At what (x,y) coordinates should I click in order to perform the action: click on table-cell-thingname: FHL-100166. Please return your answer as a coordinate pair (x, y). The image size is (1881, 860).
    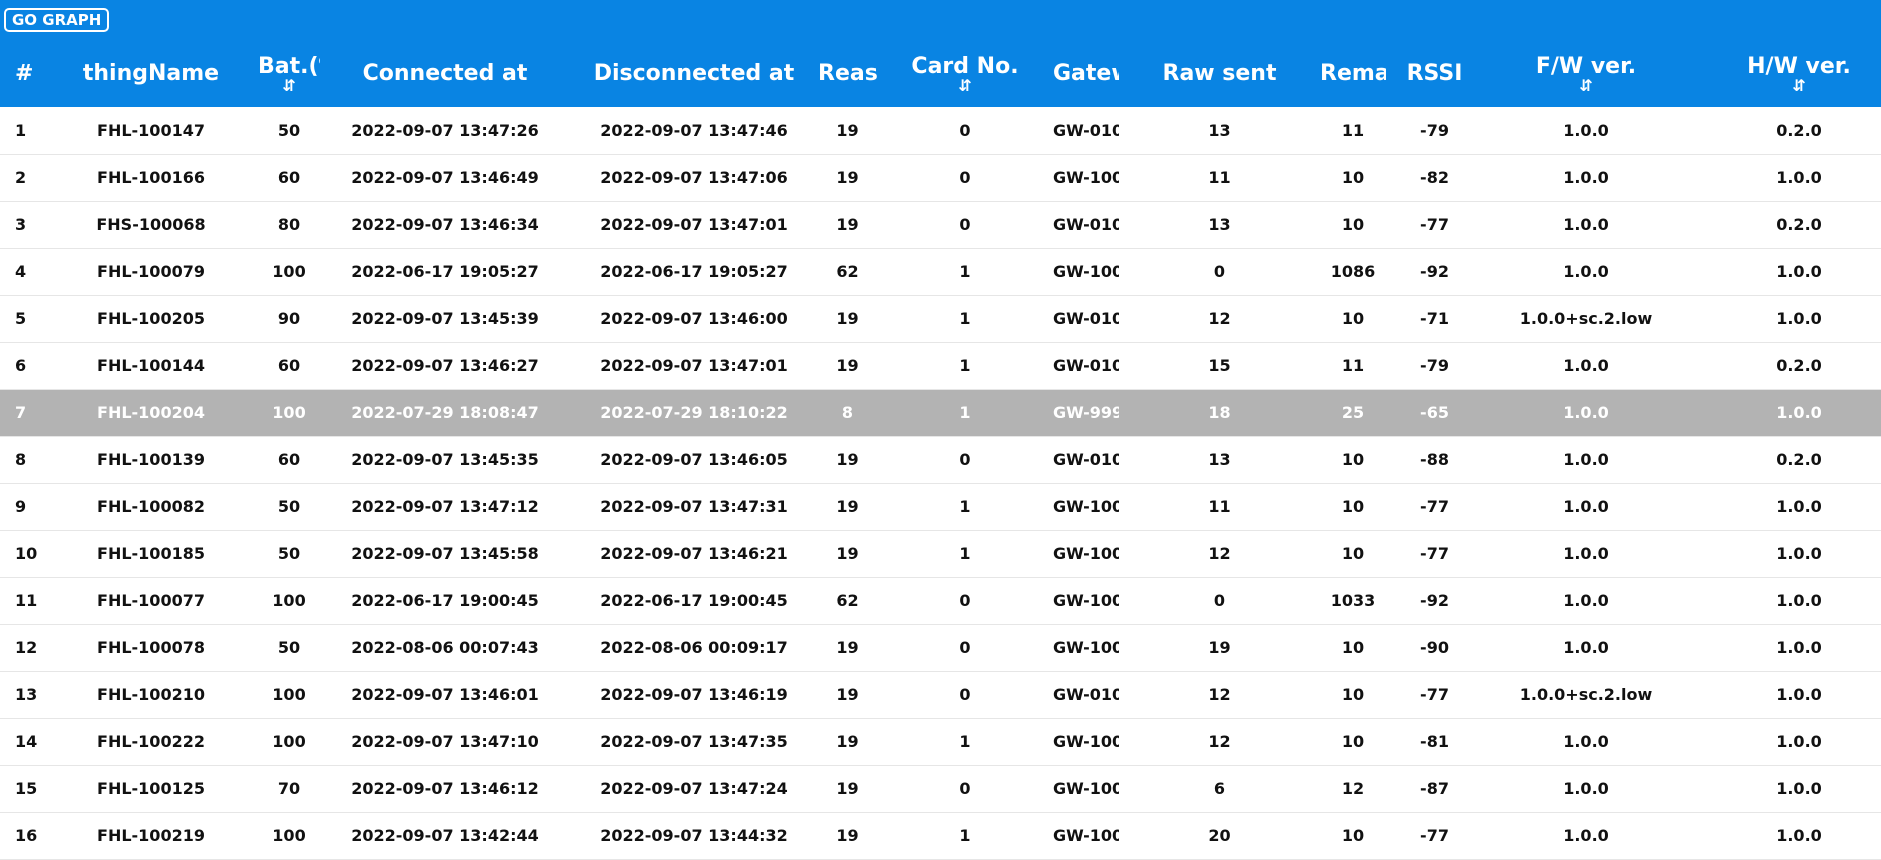
    Looking at the image, I should click on (151, 177).